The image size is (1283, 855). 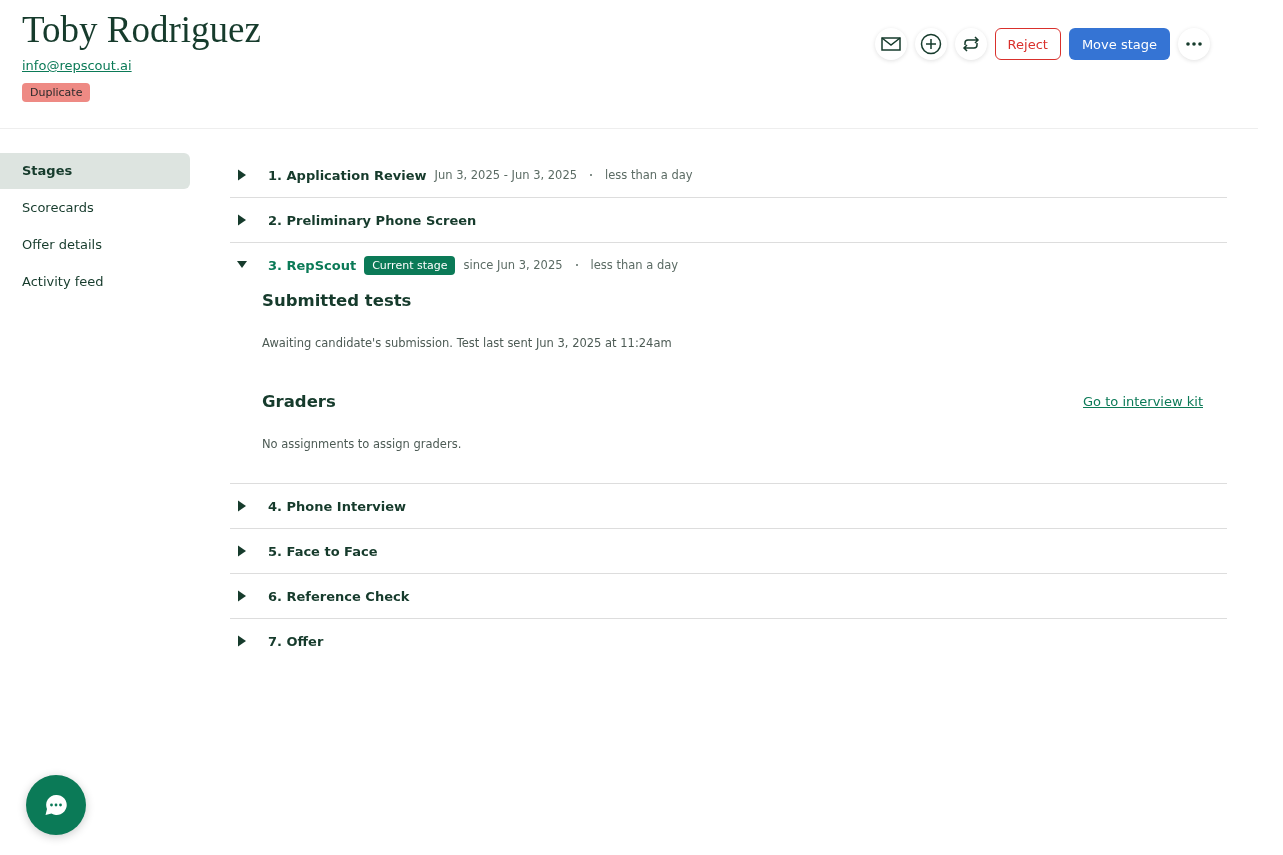 What do you see at coordinates (513, 265) in the screenshot?
I see `stage-dates: since Jun 3, 2025` at bounding box center [513, 265].